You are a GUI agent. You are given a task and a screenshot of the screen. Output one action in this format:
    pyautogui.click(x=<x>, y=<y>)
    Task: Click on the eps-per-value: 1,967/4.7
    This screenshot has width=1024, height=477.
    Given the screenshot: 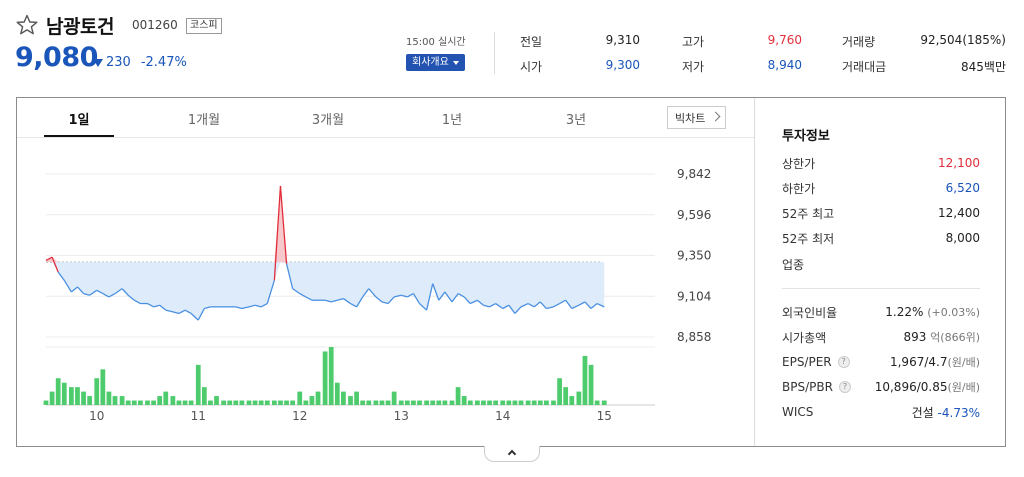 What is the action you would take?
    pyautogui.click(x=918, y=362)
    